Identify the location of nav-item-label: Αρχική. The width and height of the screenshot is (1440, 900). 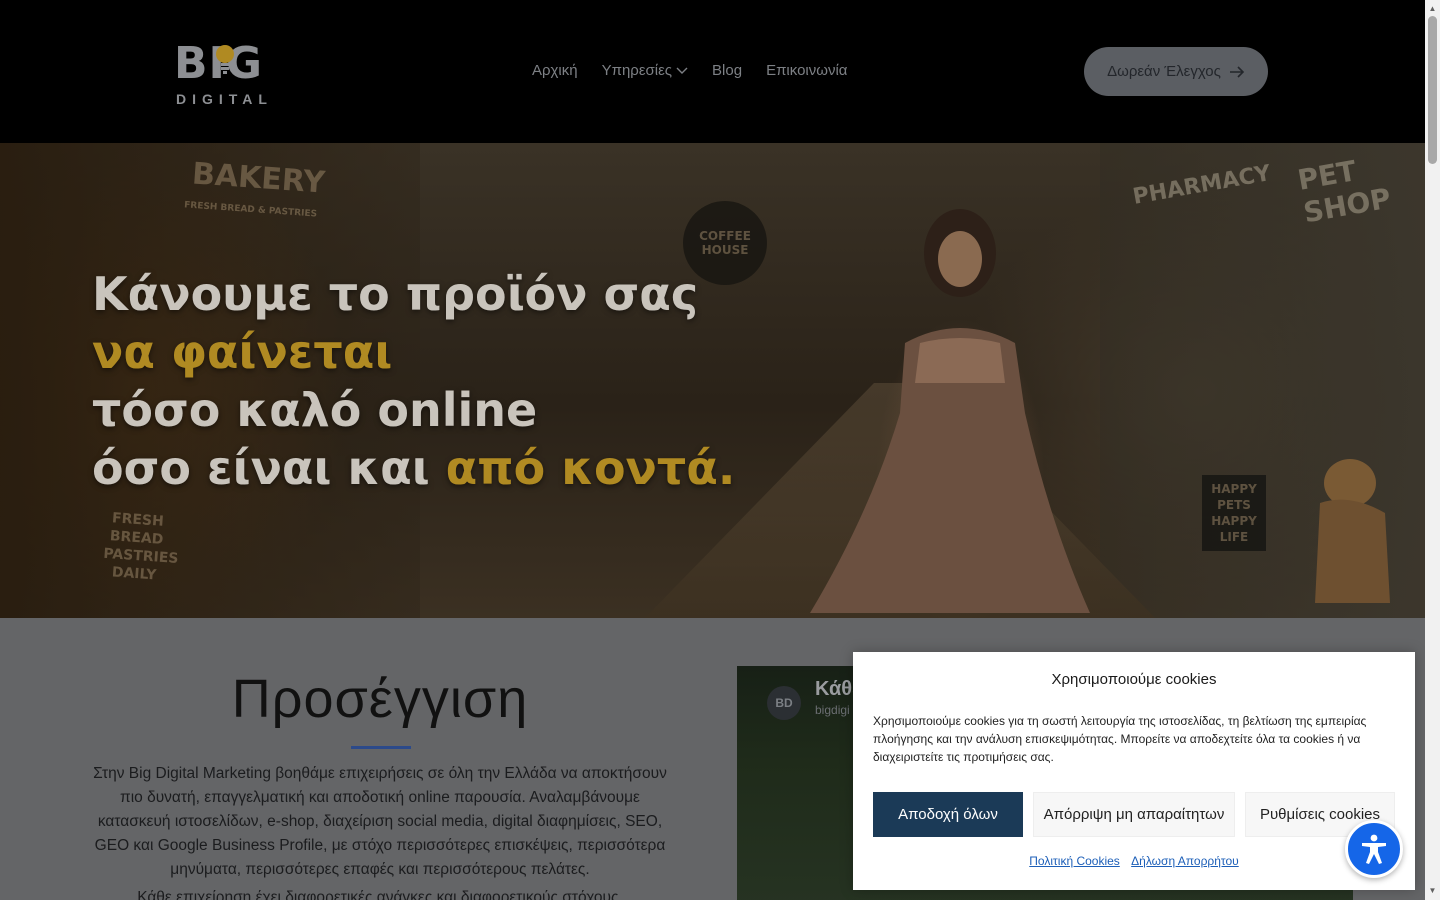
(555, 70).